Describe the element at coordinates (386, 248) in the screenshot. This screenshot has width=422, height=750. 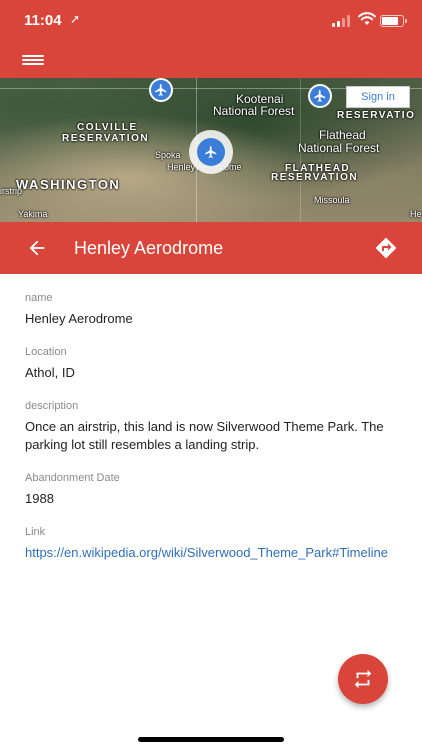
I see `directions-icon` at that location.